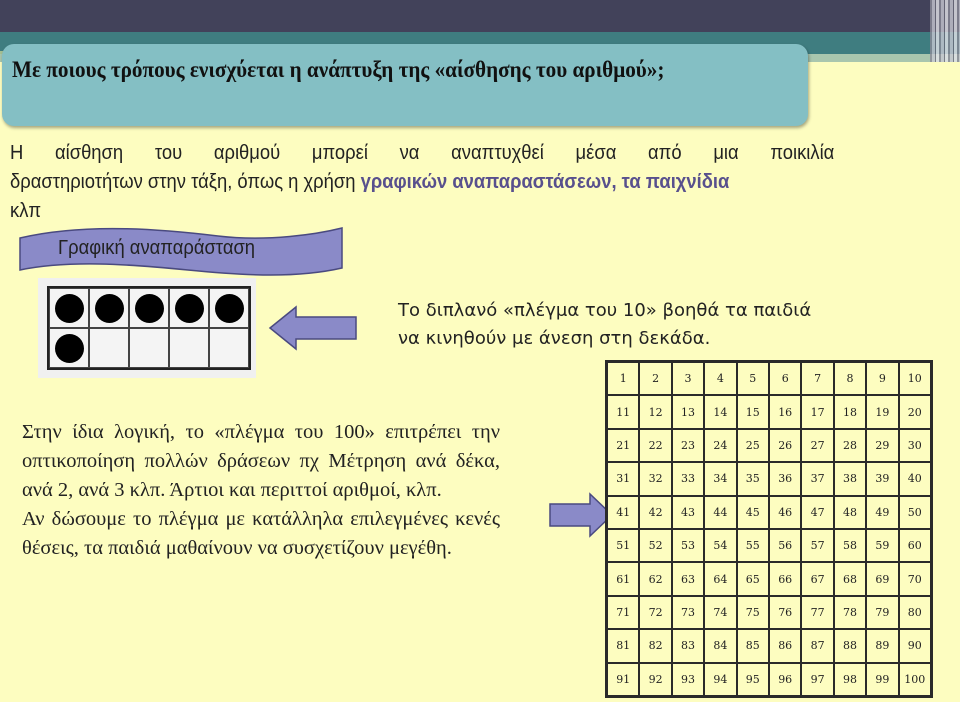 This screenshot has height=702, width=960. What do you see at coordinates (688, 479) in the screenshot?
I see `hundred-grid-cell: 33` at bounding box center [688, 479].